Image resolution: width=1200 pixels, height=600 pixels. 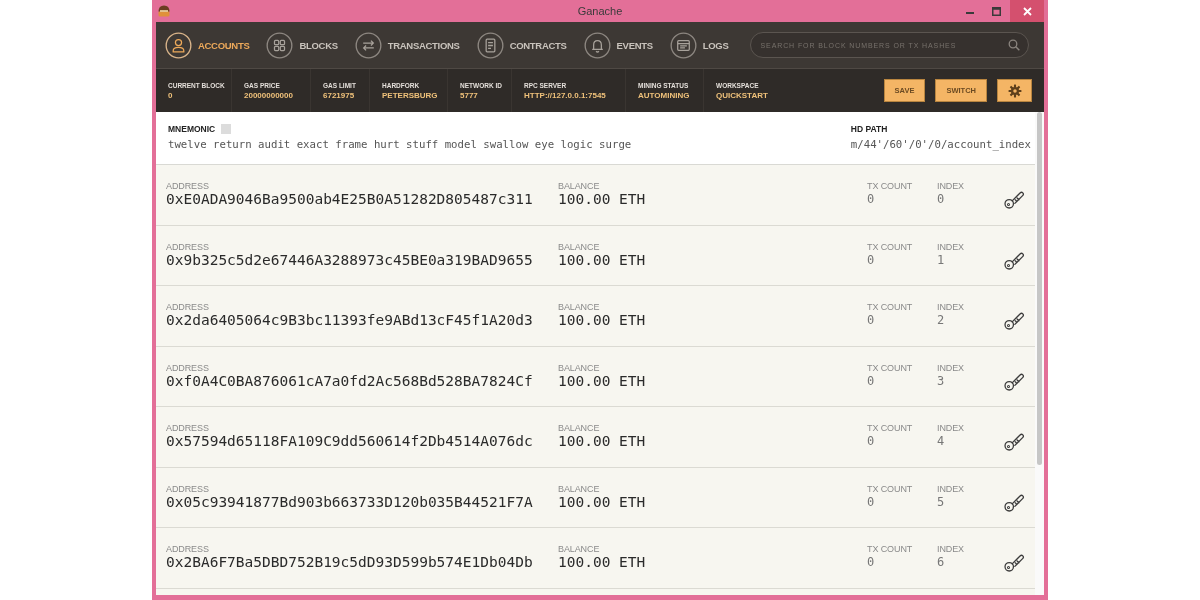 What do you see at coordinates (164, 11) in the screenshot?
I see `app-icon` at bounding box center [164, 11].